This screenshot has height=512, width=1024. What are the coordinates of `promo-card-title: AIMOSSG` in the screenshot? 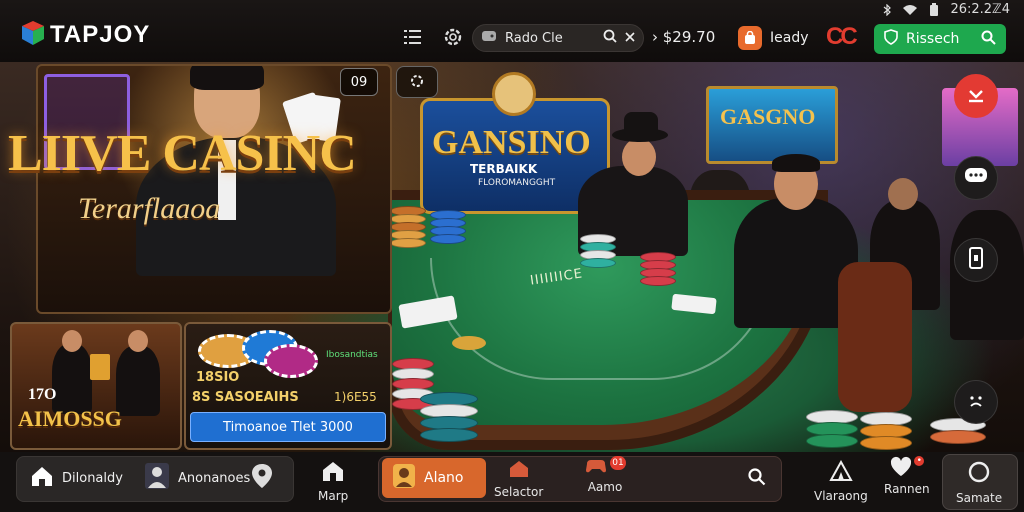 It's located at (70, 418).